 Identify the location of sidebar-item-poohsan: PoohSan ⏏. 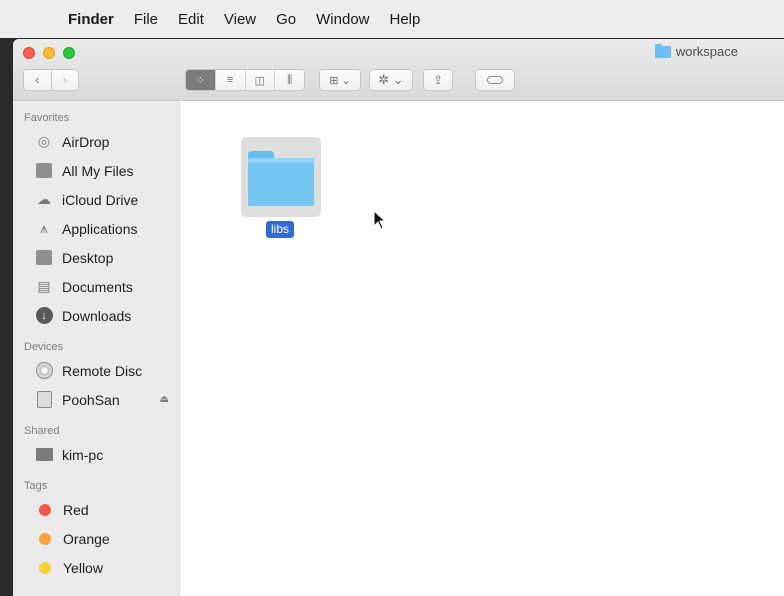
(96, 399).